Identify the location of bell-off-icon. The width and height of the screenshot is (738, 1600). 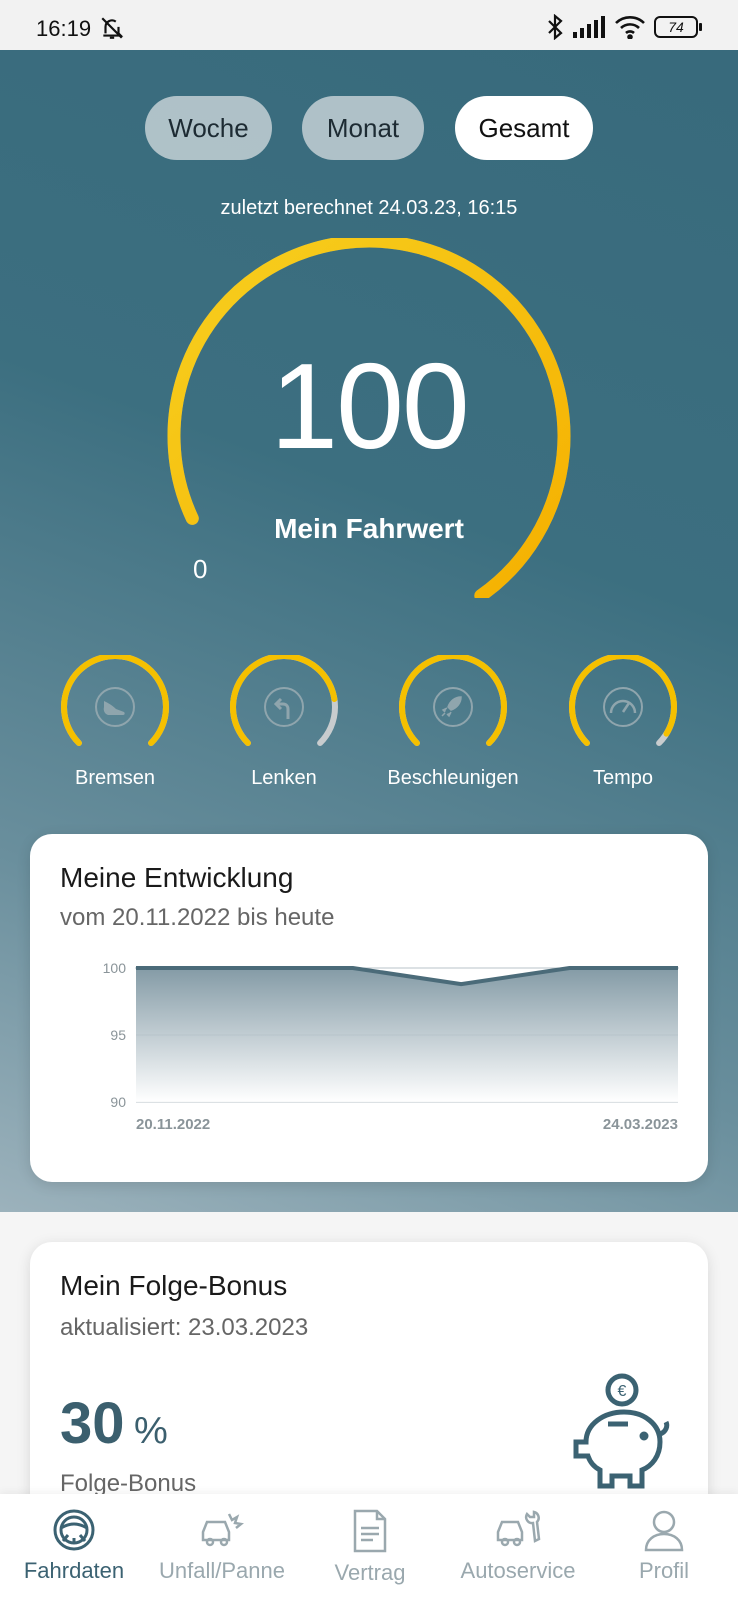
(112, 28).